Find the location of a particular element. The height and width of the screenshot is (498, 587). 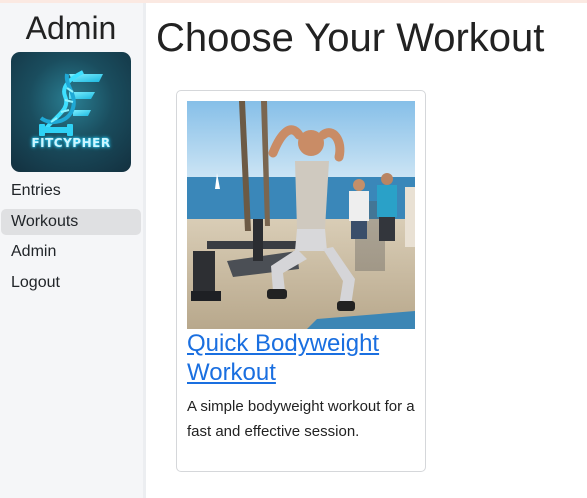

sidebar-item-logout: Logout is located at coordinates (71, 283).